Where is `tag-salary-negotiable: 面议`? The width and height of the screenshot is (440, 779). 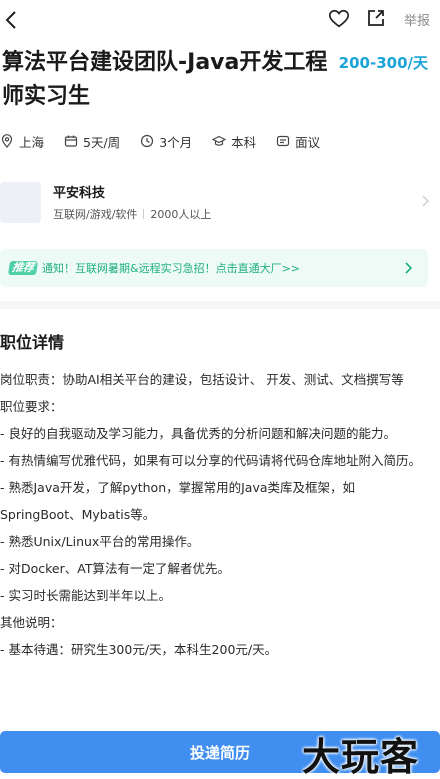 tag-salary-negotiable: 面议 is located at coordinates (298, 141).